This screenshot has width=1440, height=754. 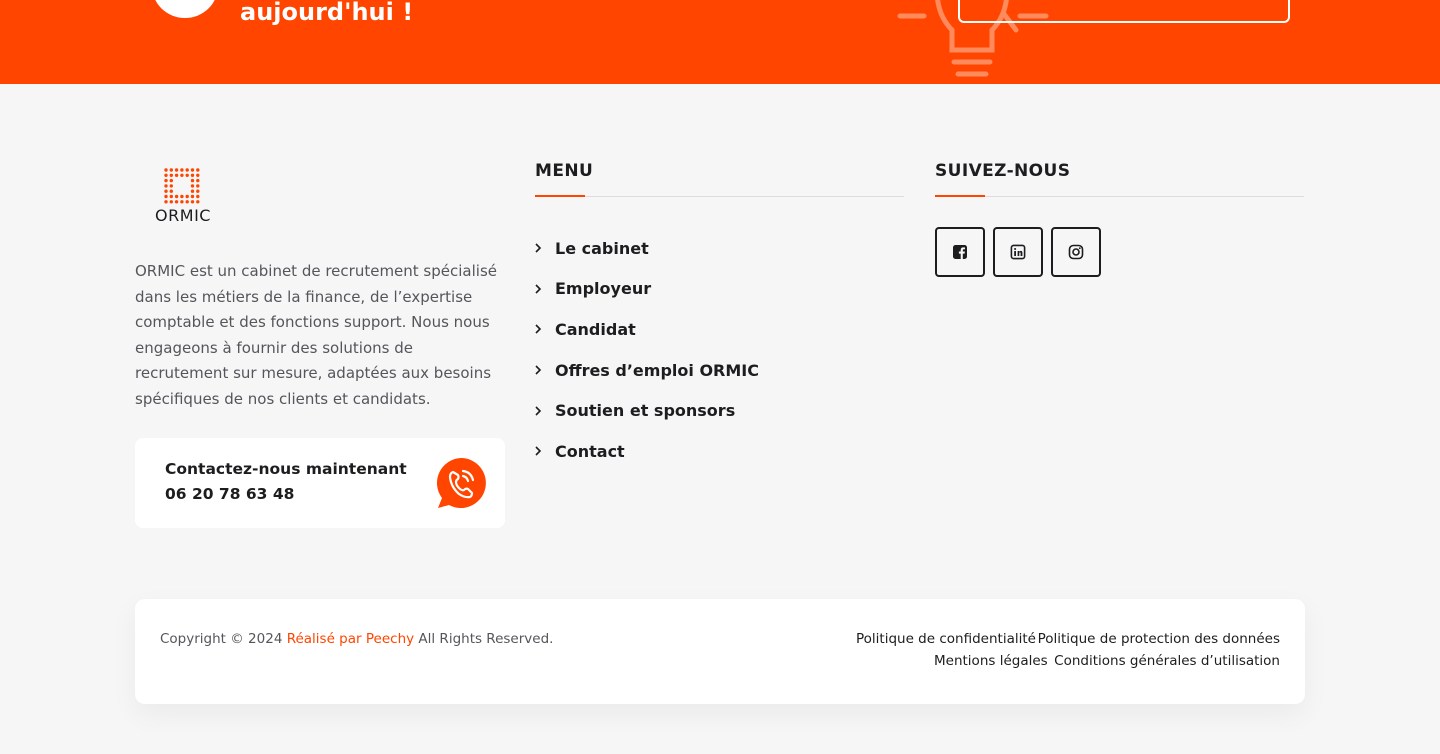 What do you see at coordinates (1124, 11) in the screenshot?
I see `banner-button` at bounding box center [1124, 11].